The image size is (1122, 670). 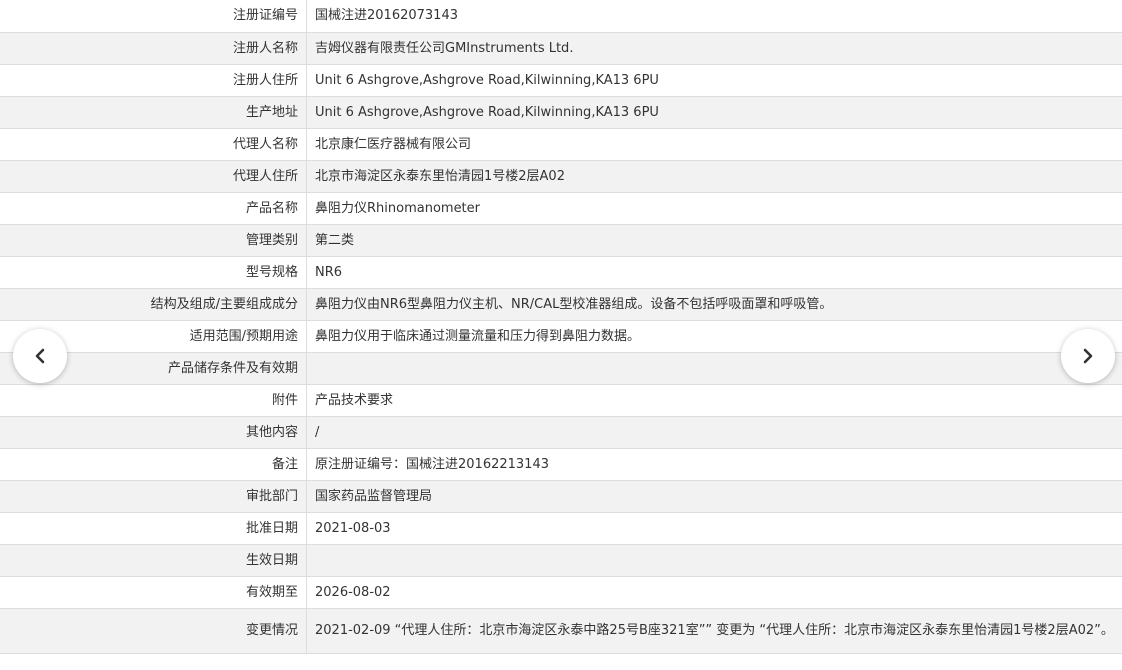 I want to click on row-label: 代理人住所, so click(x=153, y=176).